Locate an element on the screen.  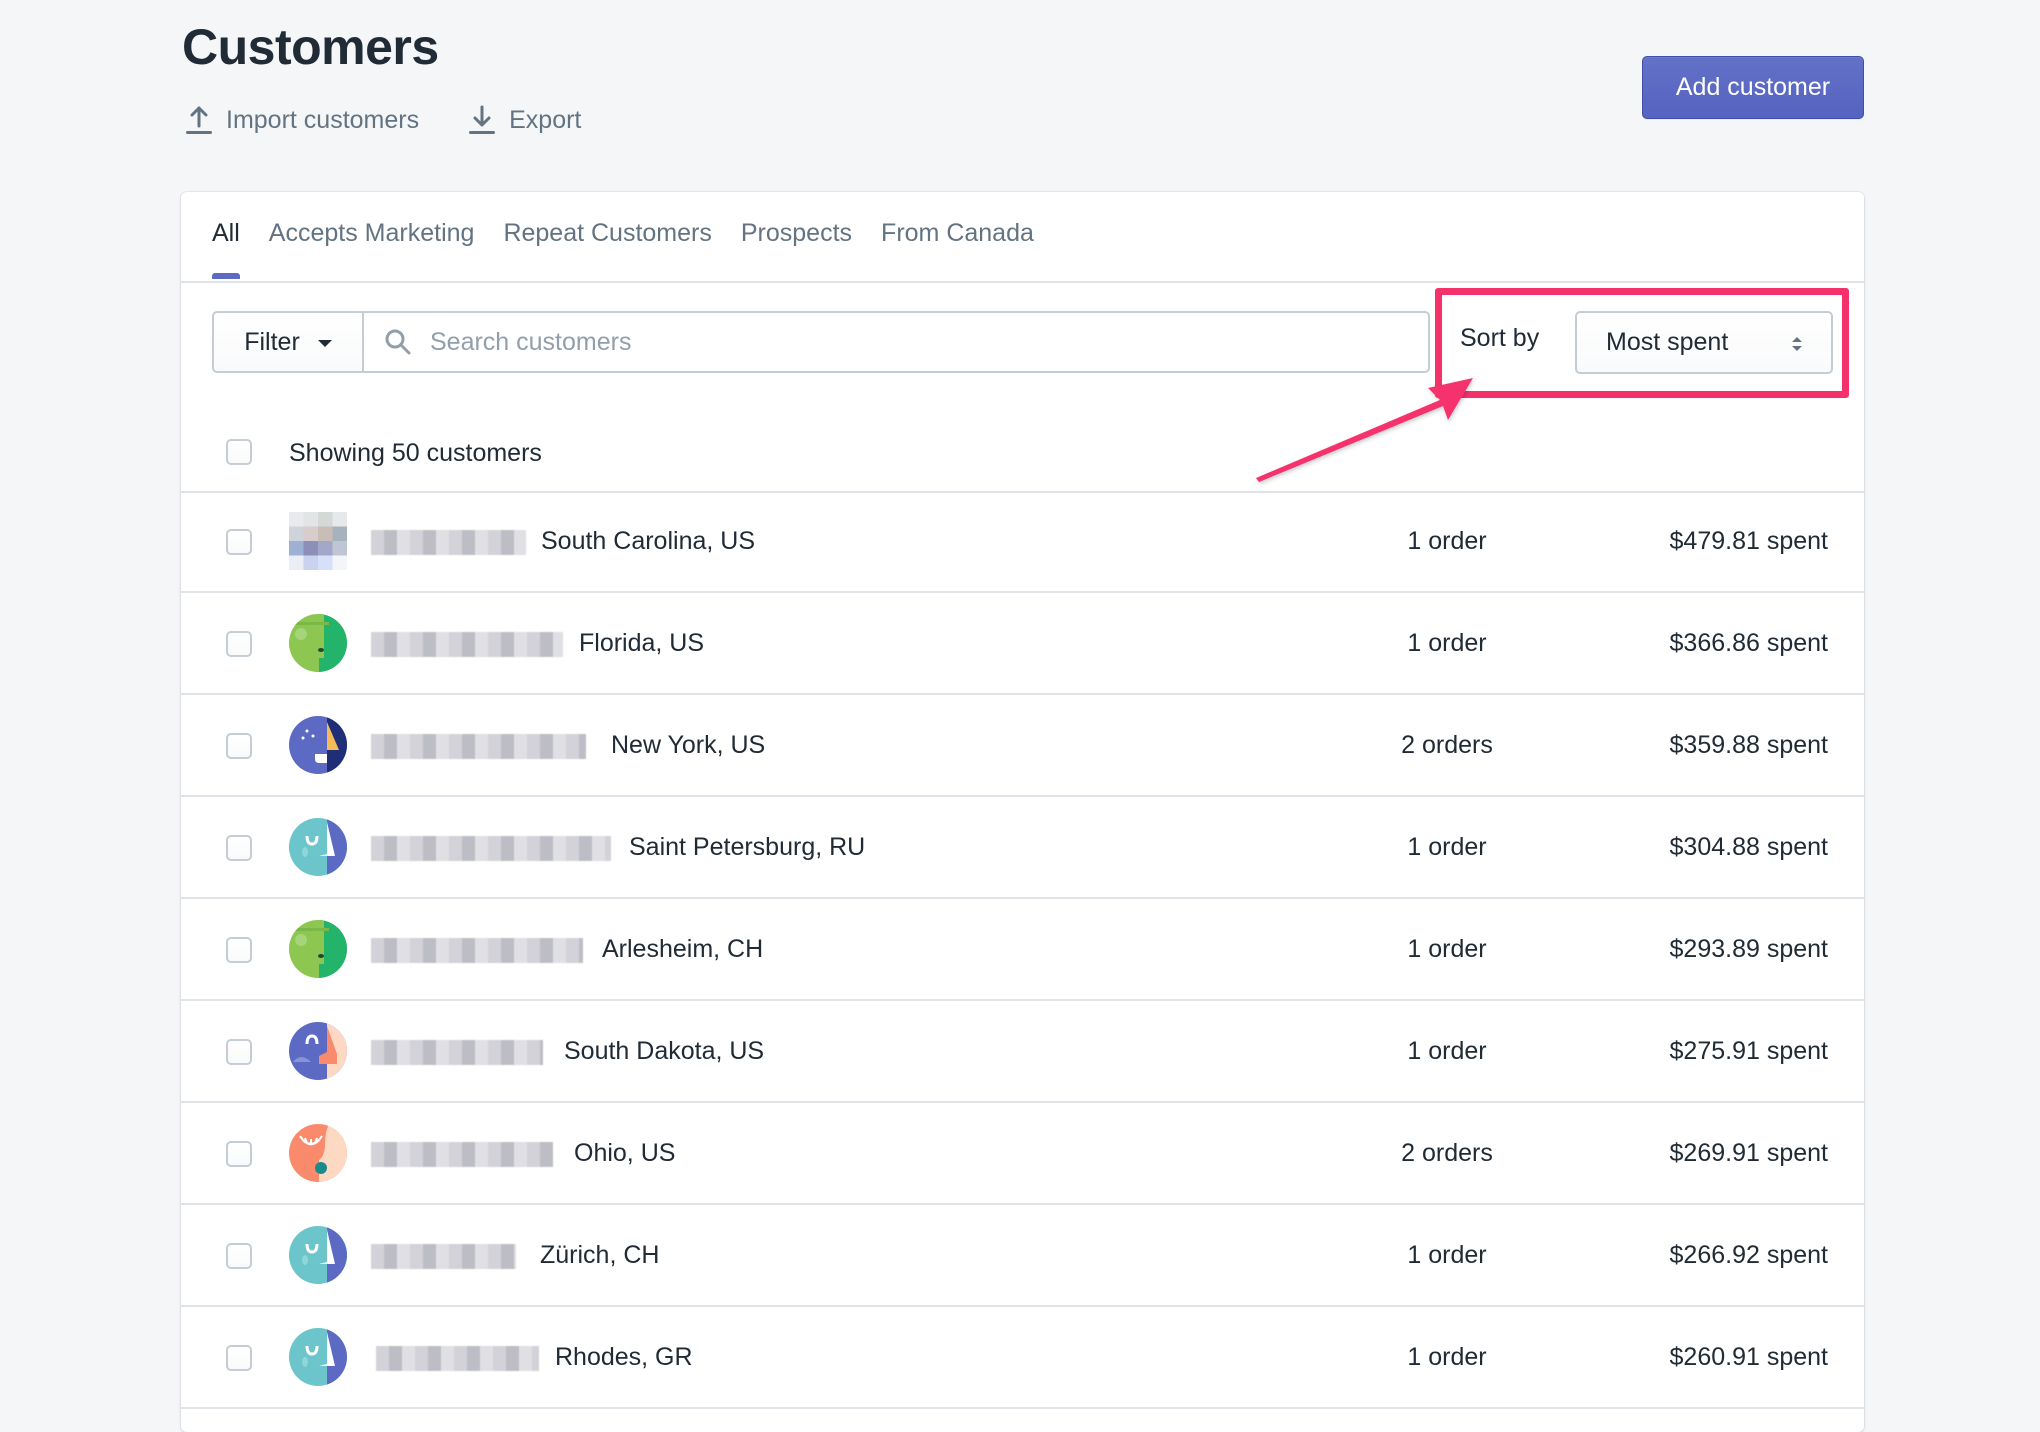
add-customer-button: Add customer is located at coordinates (1753, 87).